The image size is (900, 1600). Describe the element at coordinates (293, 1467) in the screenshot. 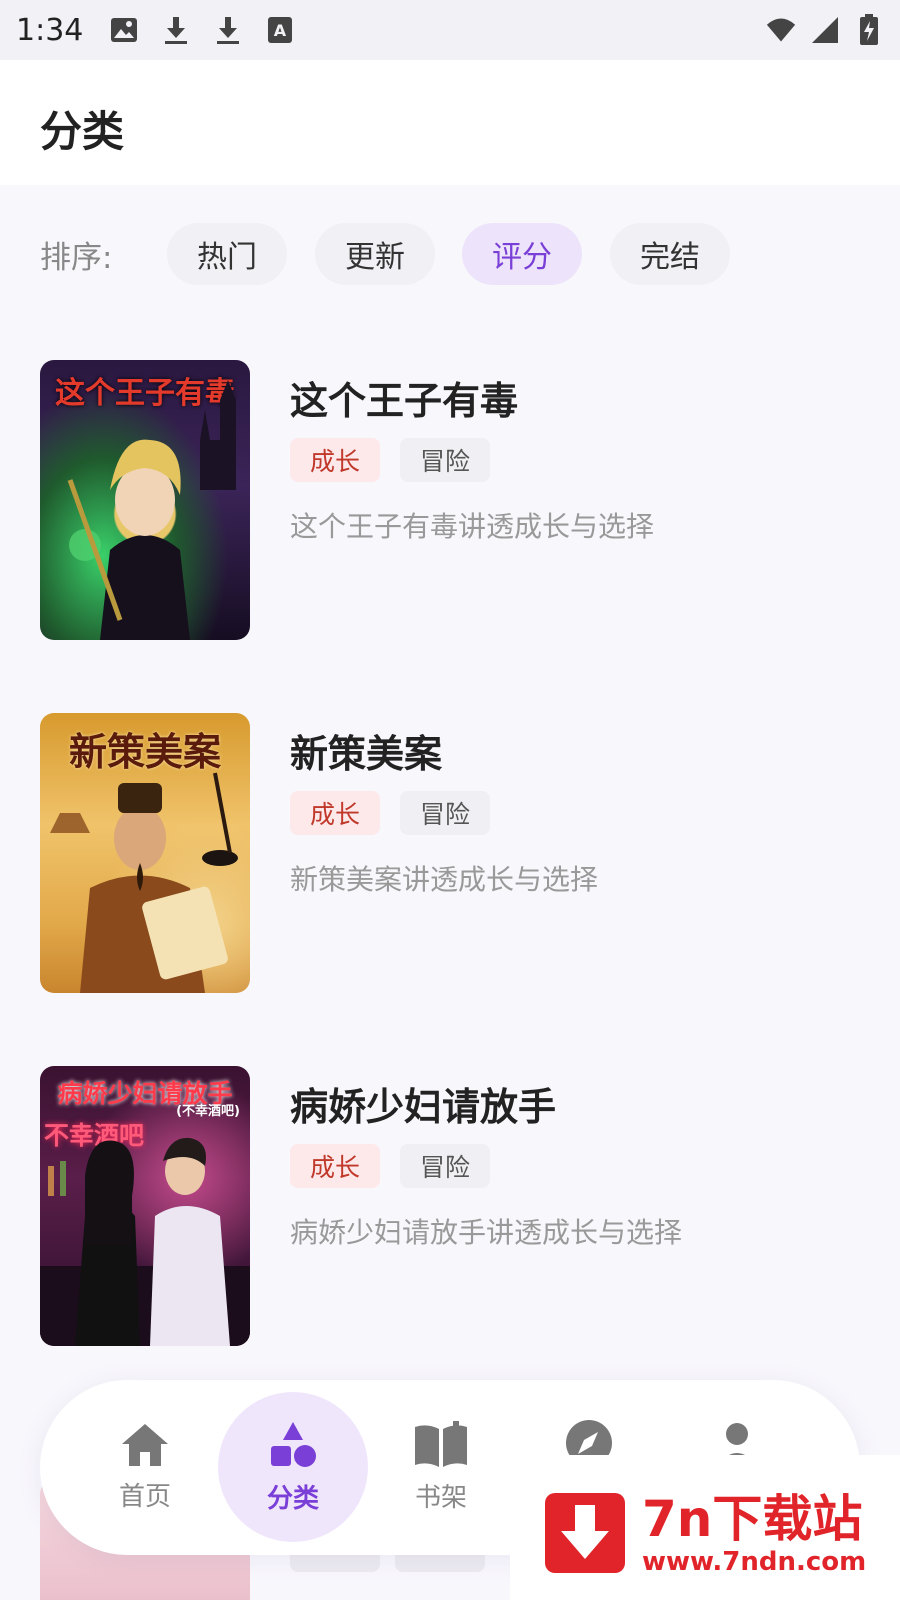

I see `nav-category: 分类` at that location.